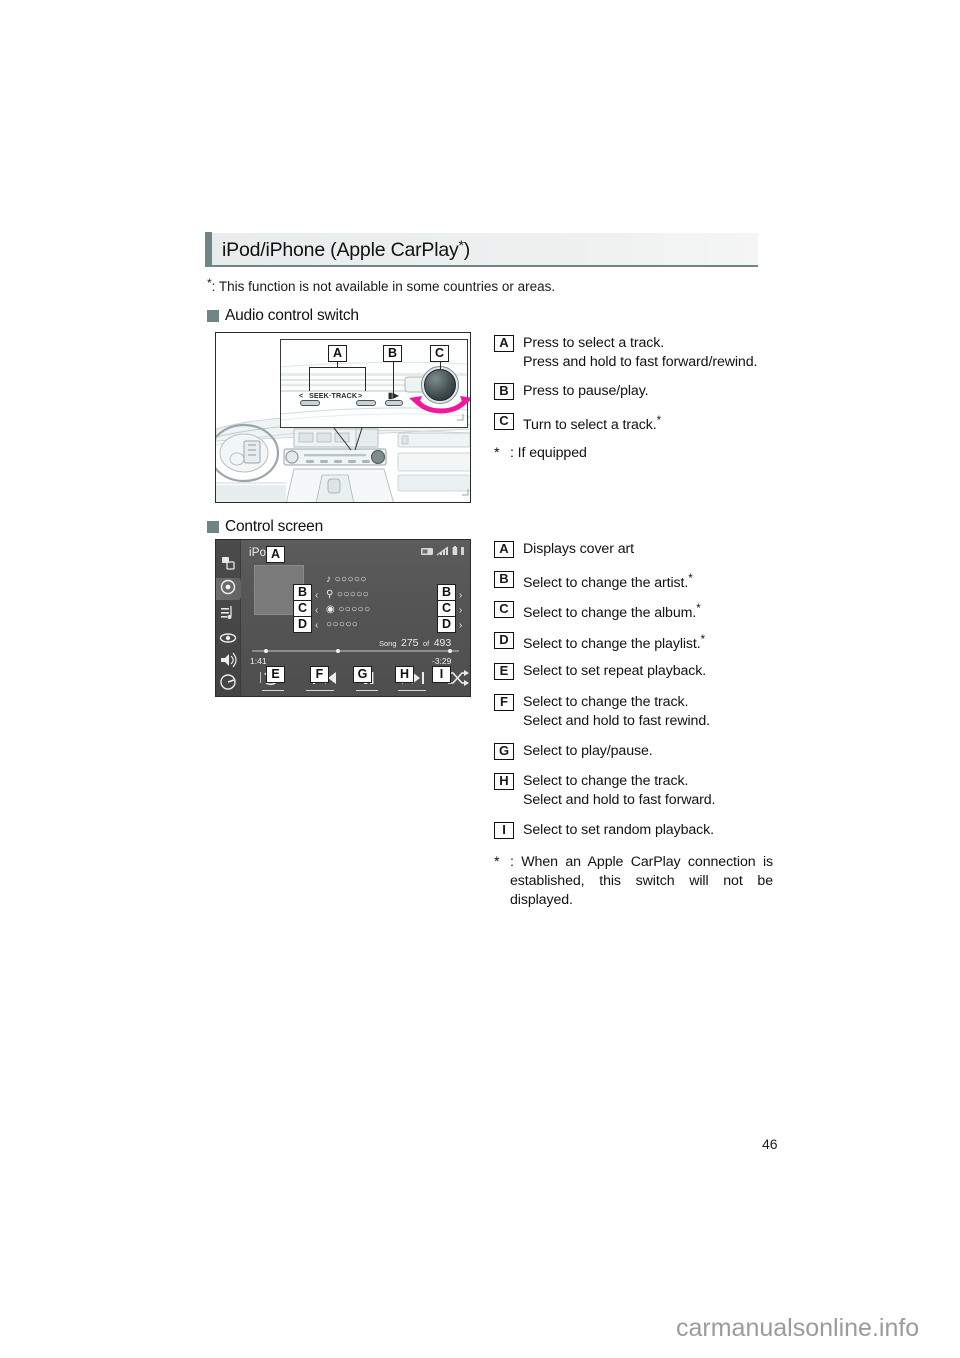 The width and height of the screenshot is (960, 1358). Describe the element at coordinates (409, 643) in the screenshot. I see `song-counter-current: 275` at that location.